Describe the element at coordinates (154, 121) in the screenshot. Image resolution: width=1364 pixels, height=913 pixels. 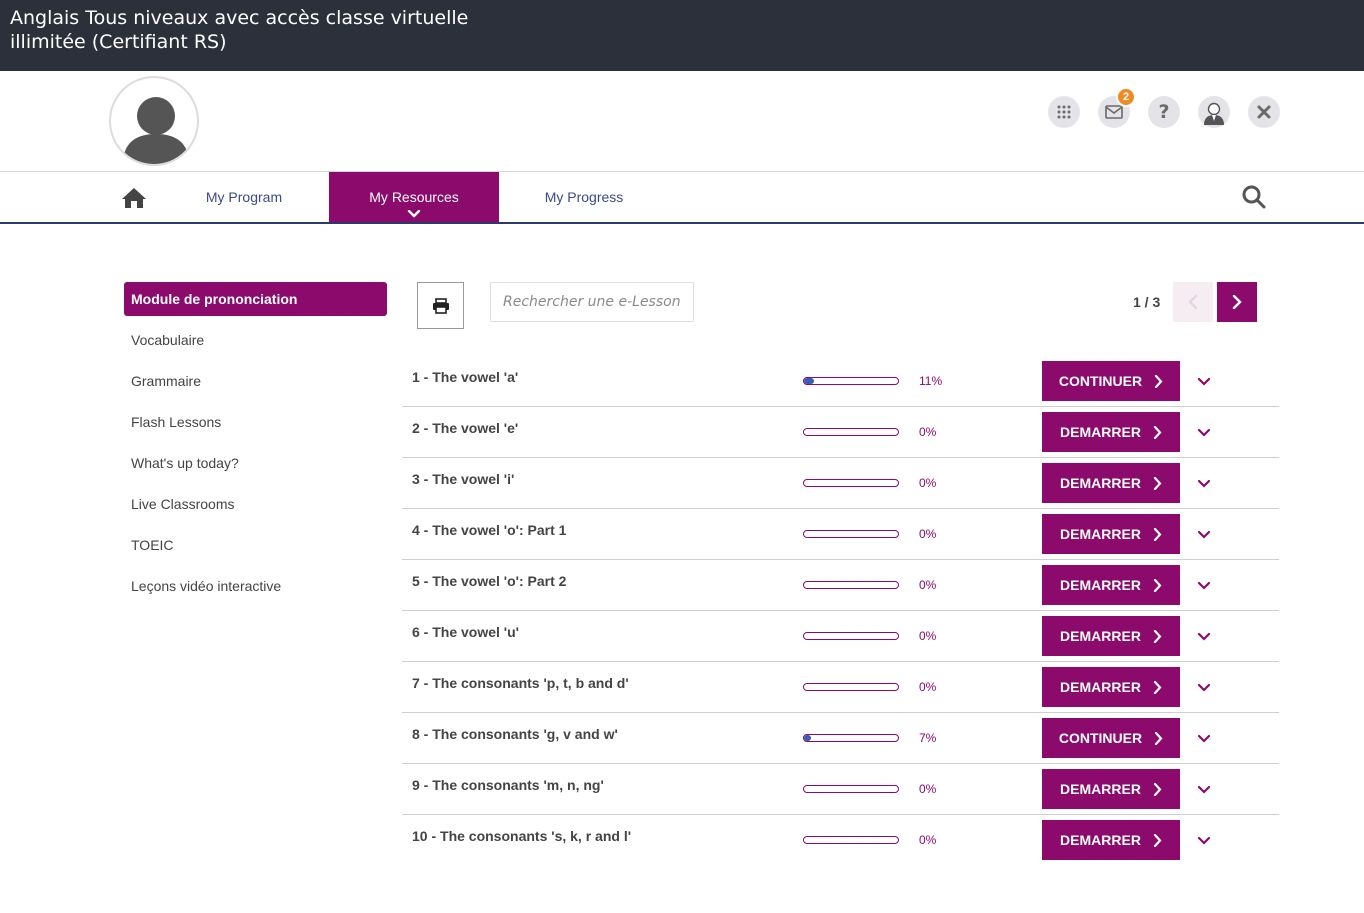
I see `avatar` at that location.